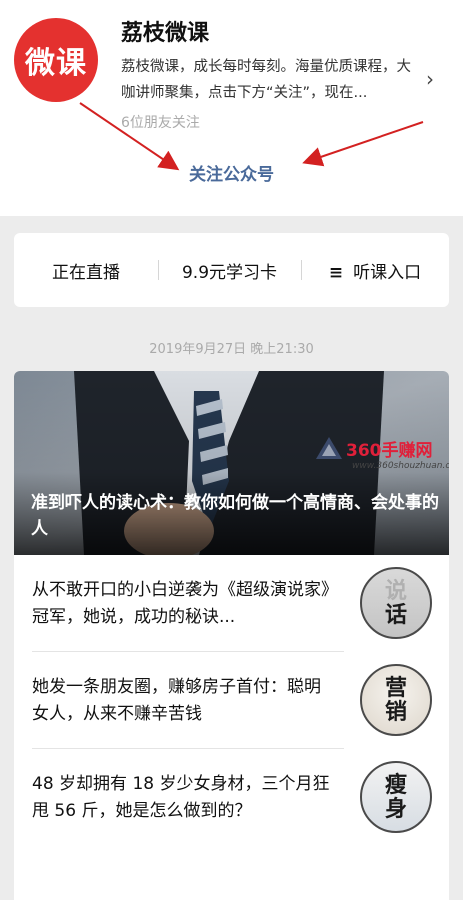 Image resolution: width=463 pixels, height=900 pixels. I want to click on menu-item-course-entry: ≡ 听课入口, so click(375, 270).